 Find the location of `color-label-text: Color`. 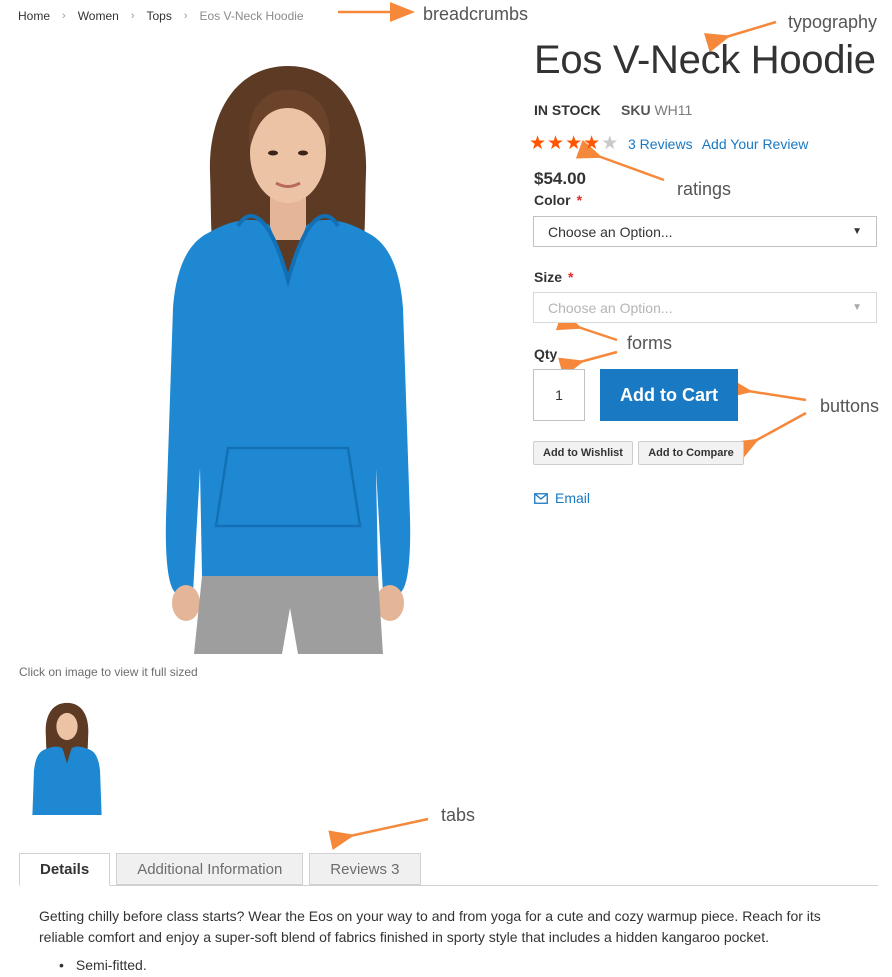

color-label-text: Color is located at coordinates (552, 200).